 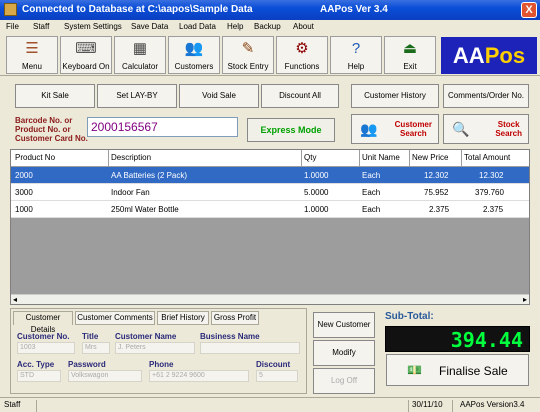 What do you see at coordinates (183, 318) in the screenshot?
I see `tab-brief-history: Brief History` at bounding box center [183, 318].